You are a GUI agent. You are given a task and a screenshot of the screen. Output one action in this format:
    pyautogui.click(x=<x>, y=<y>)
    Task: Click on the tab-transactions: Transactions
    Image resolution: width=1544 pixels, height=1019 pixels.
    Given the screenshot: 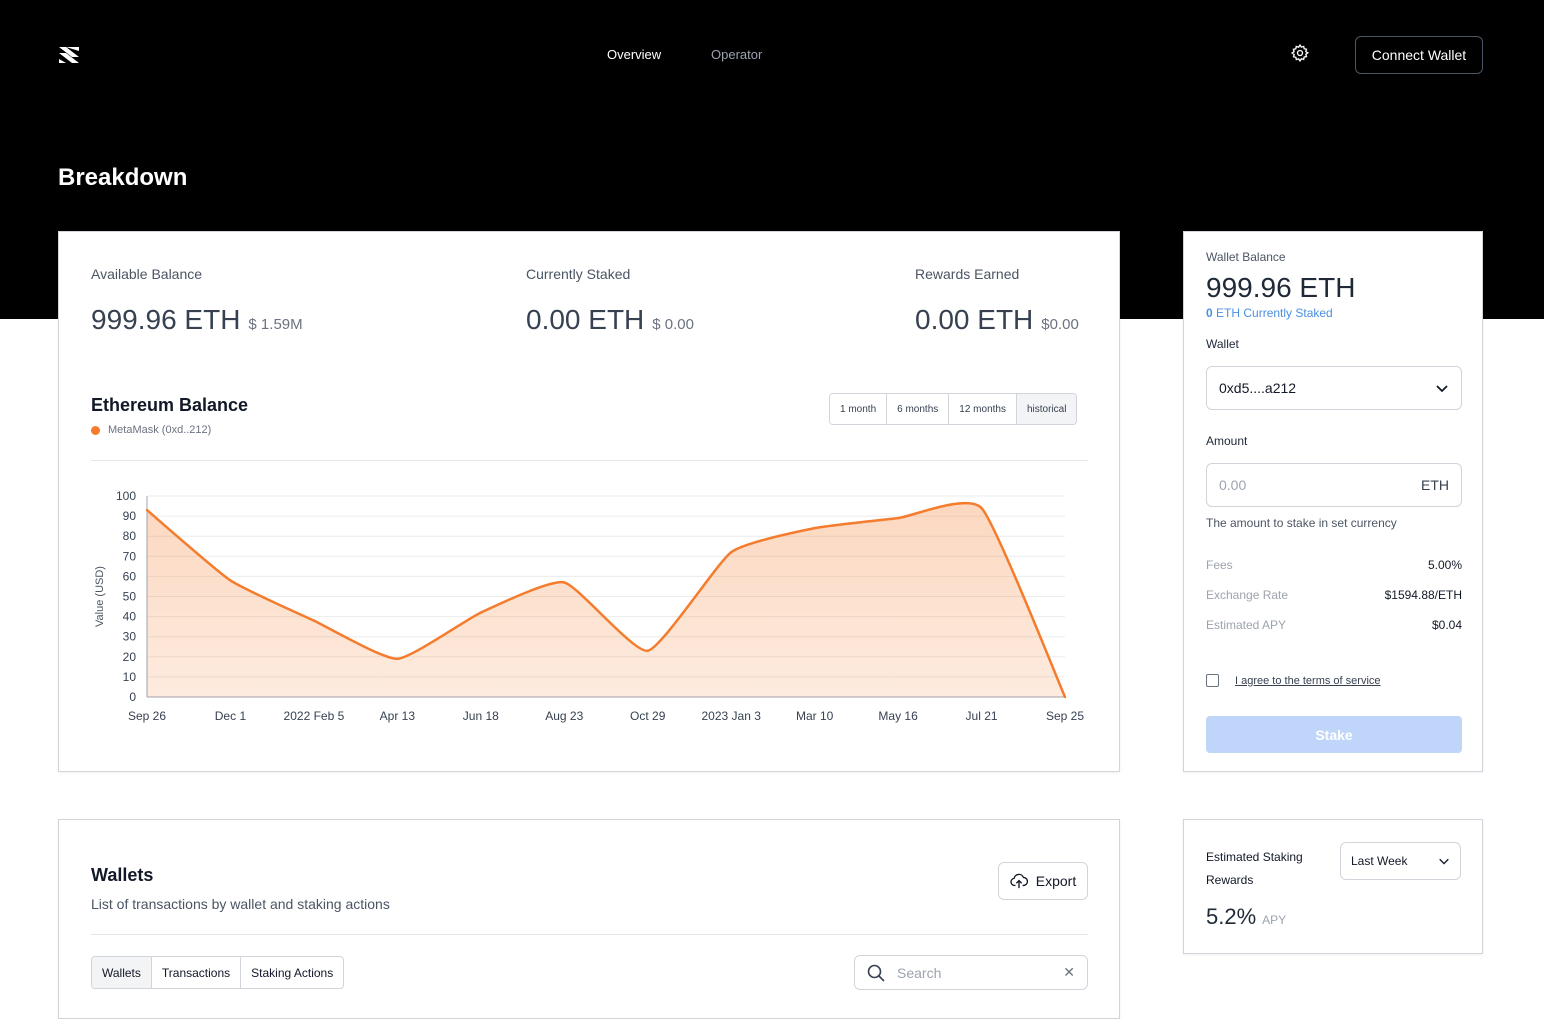 What is the action you would take?
    pyautogui.click(x=197, y=972)
    